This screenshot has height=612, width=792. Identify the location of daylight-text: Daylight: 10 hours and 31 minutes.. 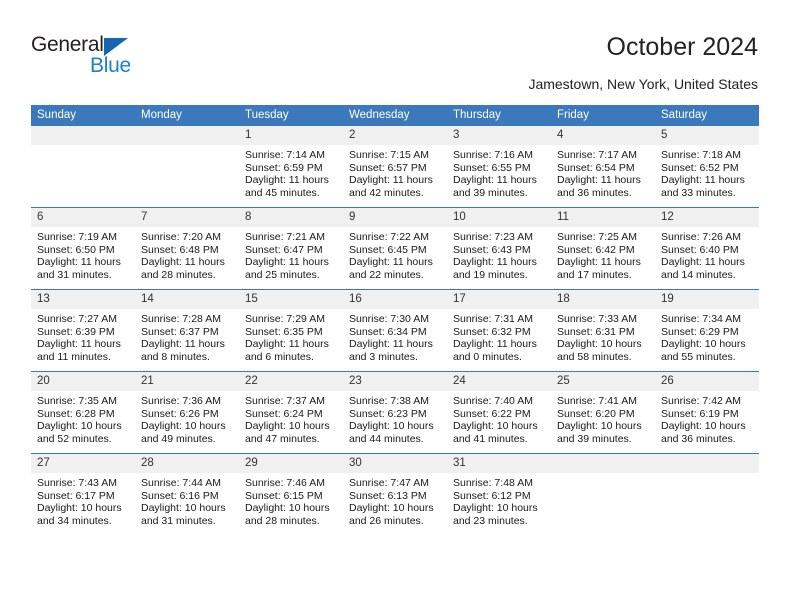
(183, 514).